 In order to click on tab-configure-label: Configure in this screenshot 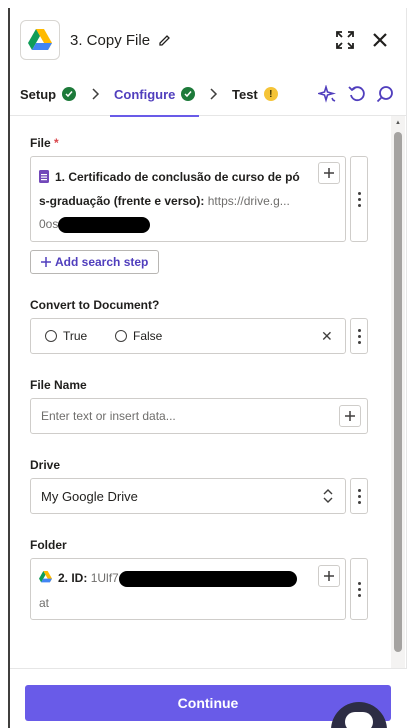, I will do `click(145, 94)`.